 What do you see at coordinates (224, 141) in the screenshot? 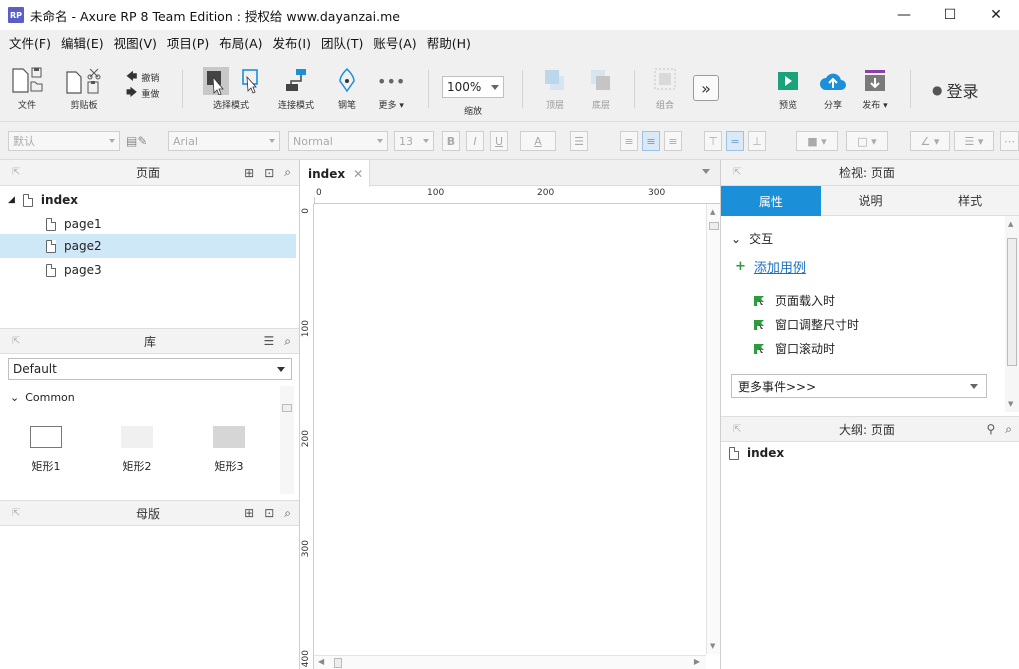
I see `font-select: Arial` at bounding box center [224, 141].